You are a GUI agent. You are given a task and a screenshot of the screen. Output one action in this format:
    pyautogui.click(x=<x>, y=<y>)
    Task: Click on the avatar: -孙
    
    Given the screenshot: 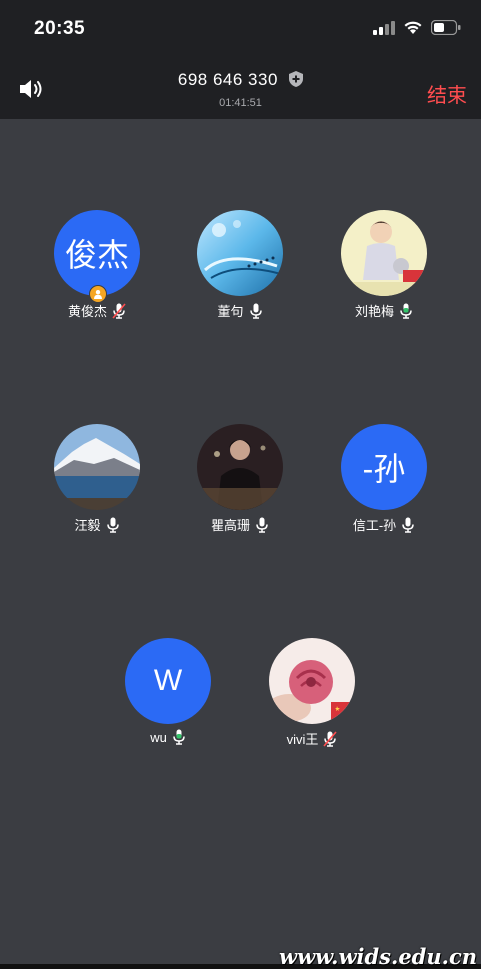 What is the action you would take?
    pyautogui.click(x=384, y=467)
    